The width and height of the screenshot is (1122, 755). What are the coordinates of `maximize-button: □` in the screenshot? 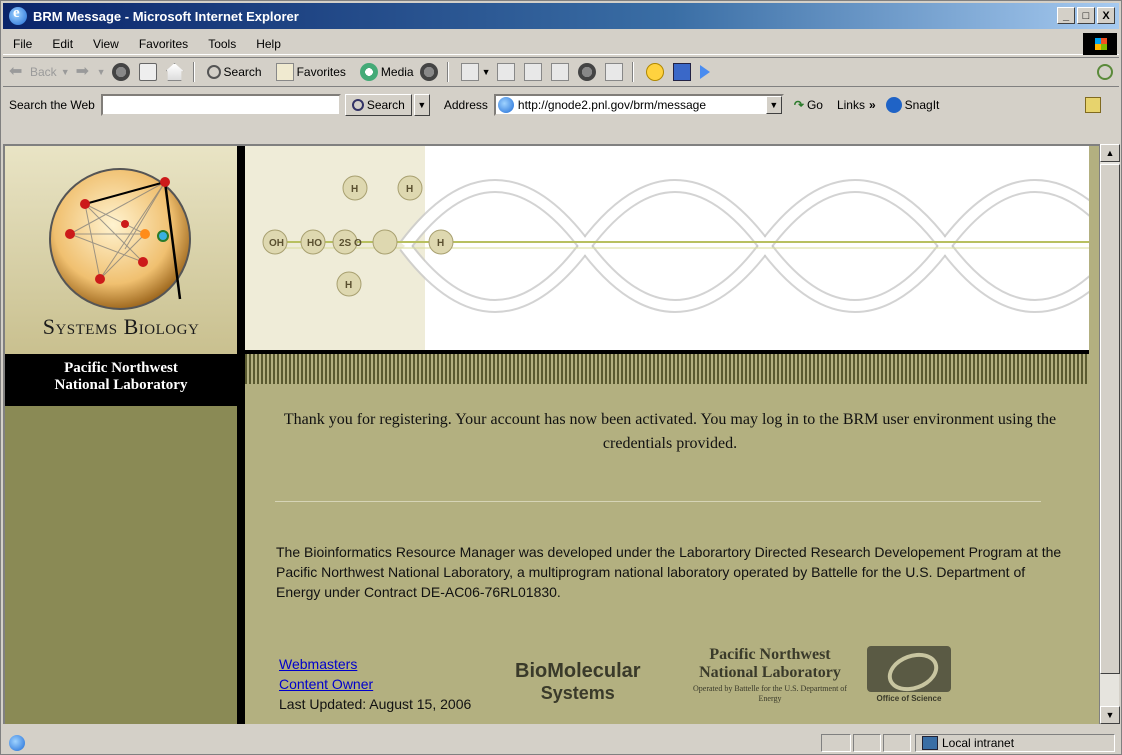 It's located at (1086, 15).